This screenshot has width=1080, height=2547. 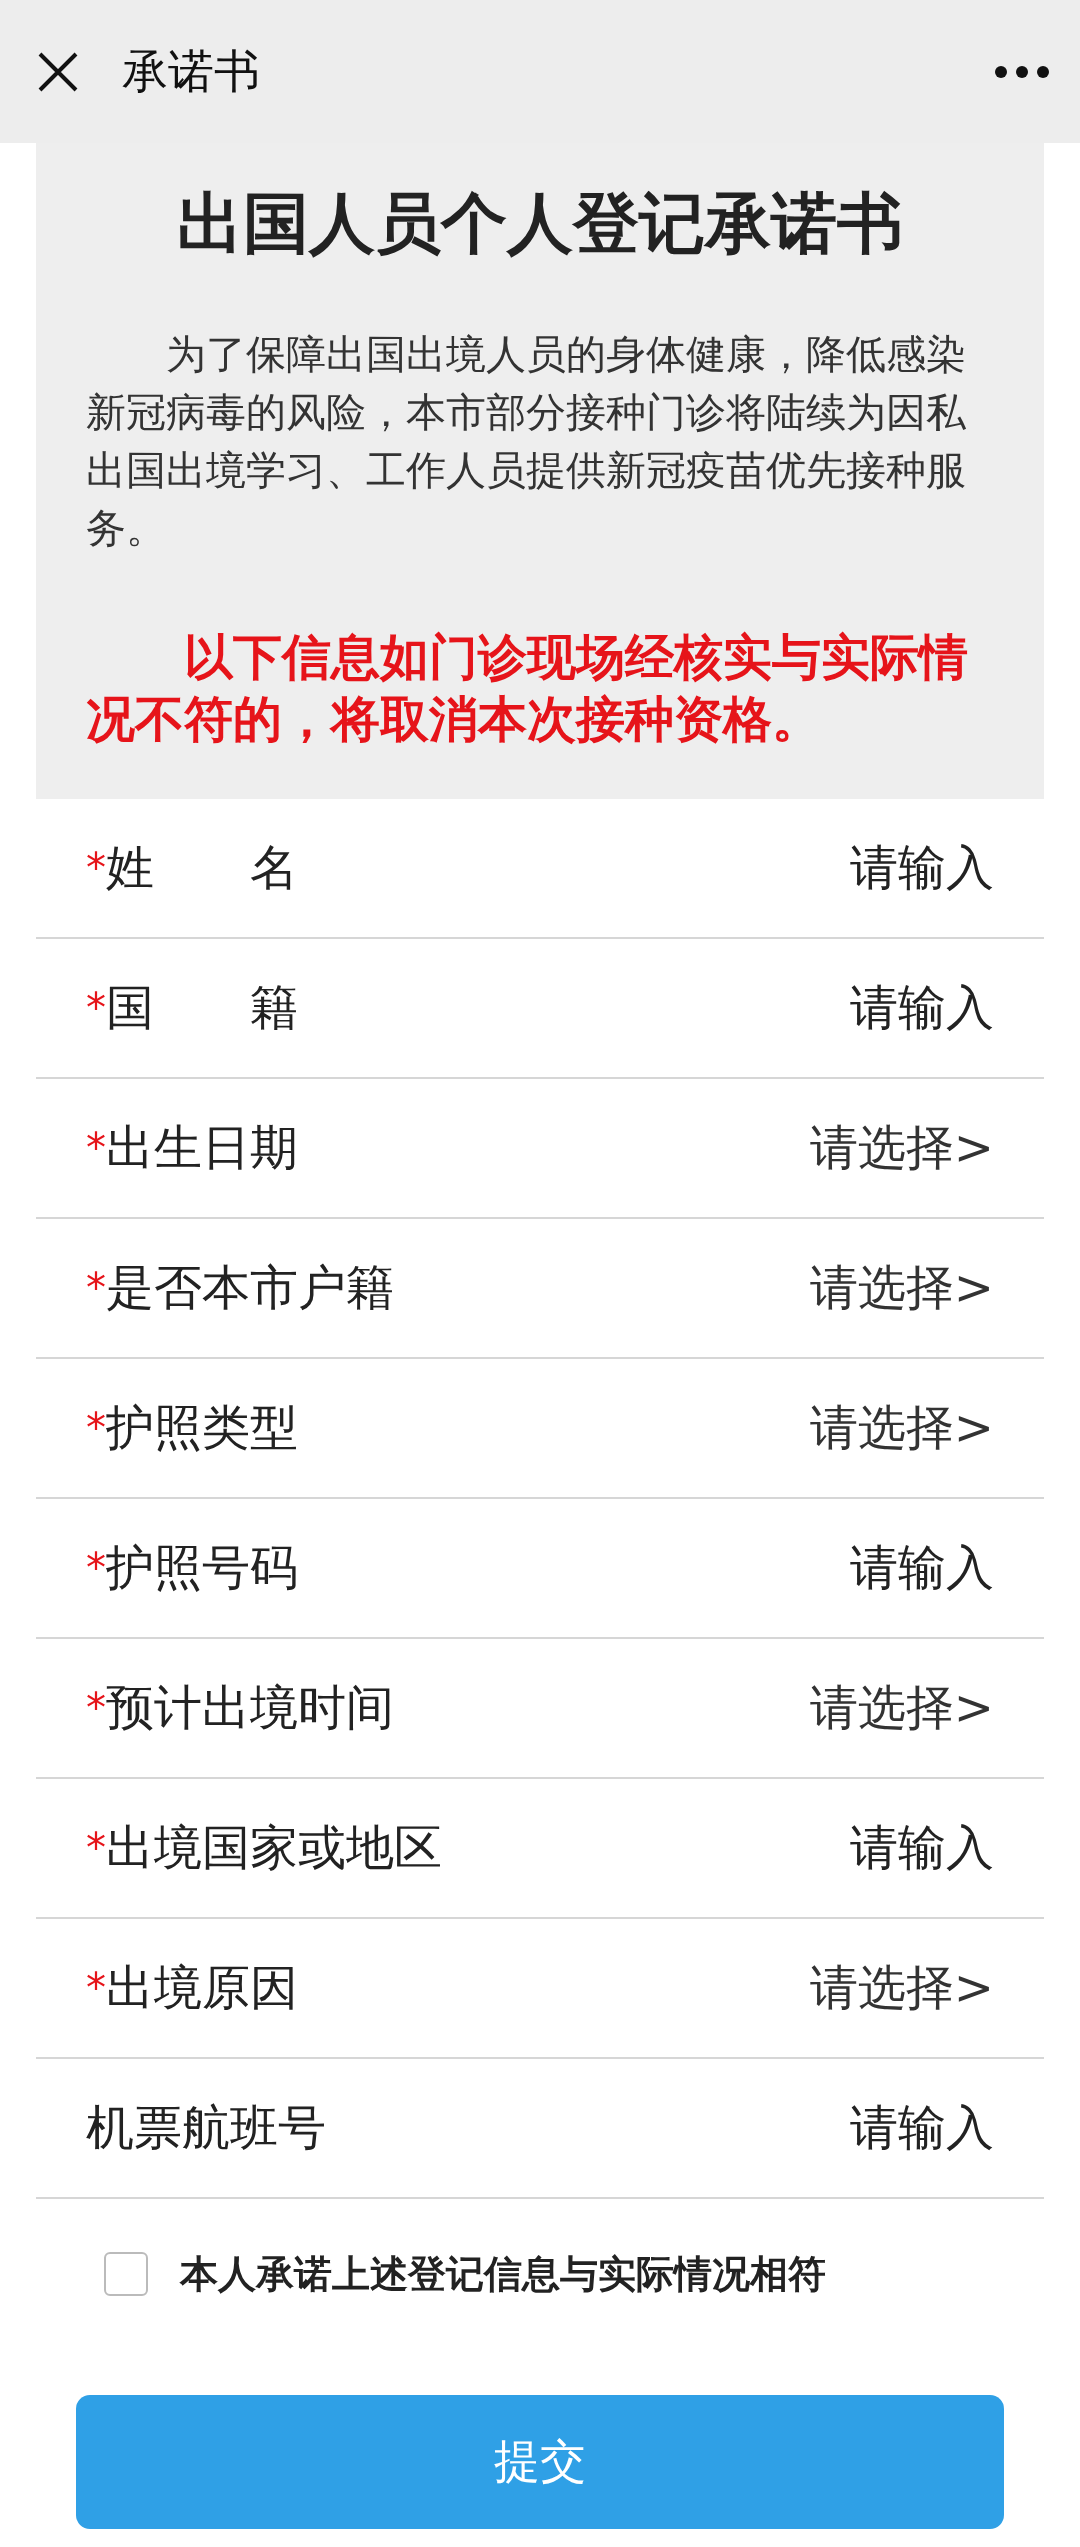 What do you see at coordinates (126, 2274) in the screenshot?
I see `checkbox` at bounding box center [126, 2274].